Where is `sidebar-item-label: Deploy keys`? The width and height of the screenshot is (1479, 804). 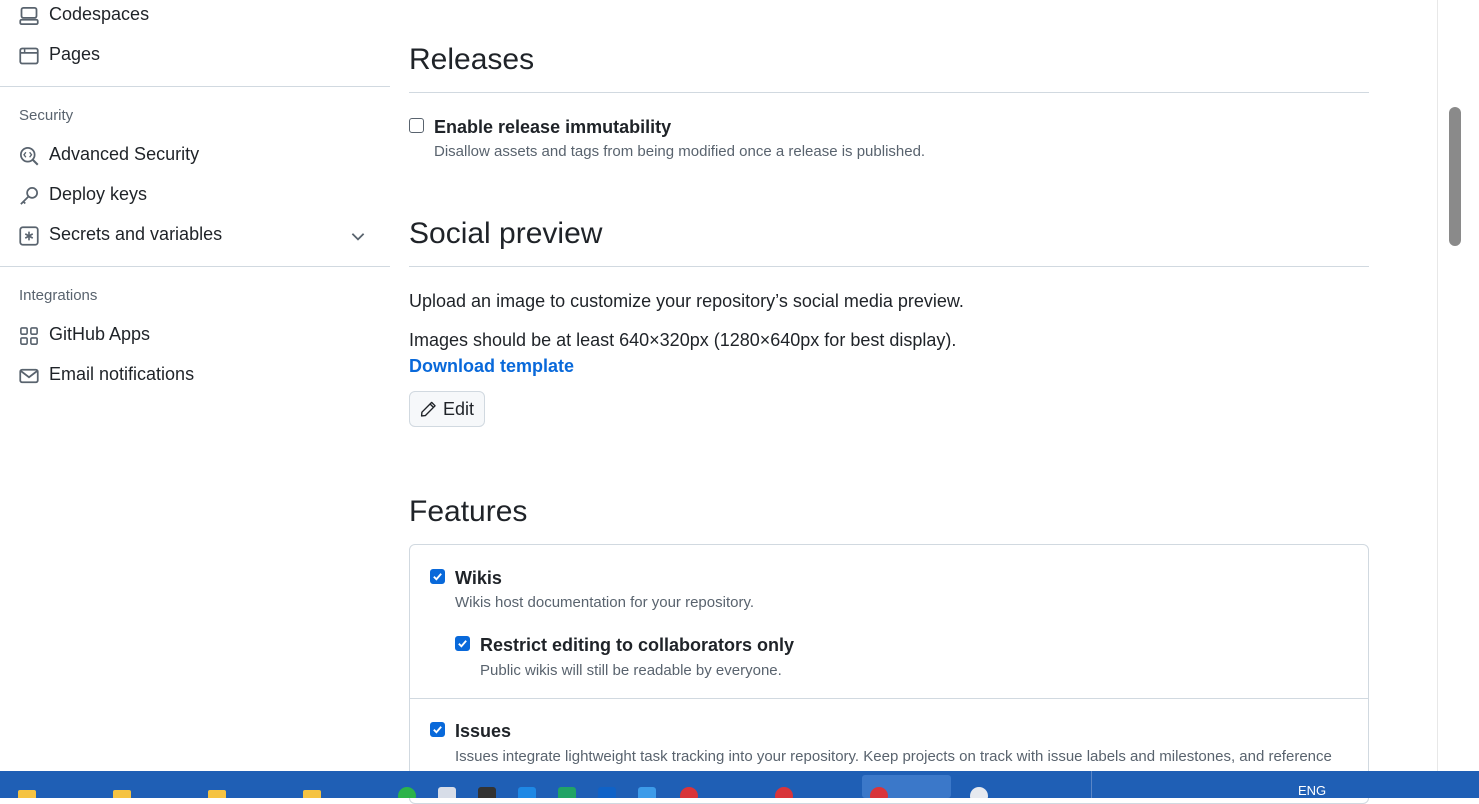 sidebar-item-label: Deploy keys is located at coordinates (98, 194).